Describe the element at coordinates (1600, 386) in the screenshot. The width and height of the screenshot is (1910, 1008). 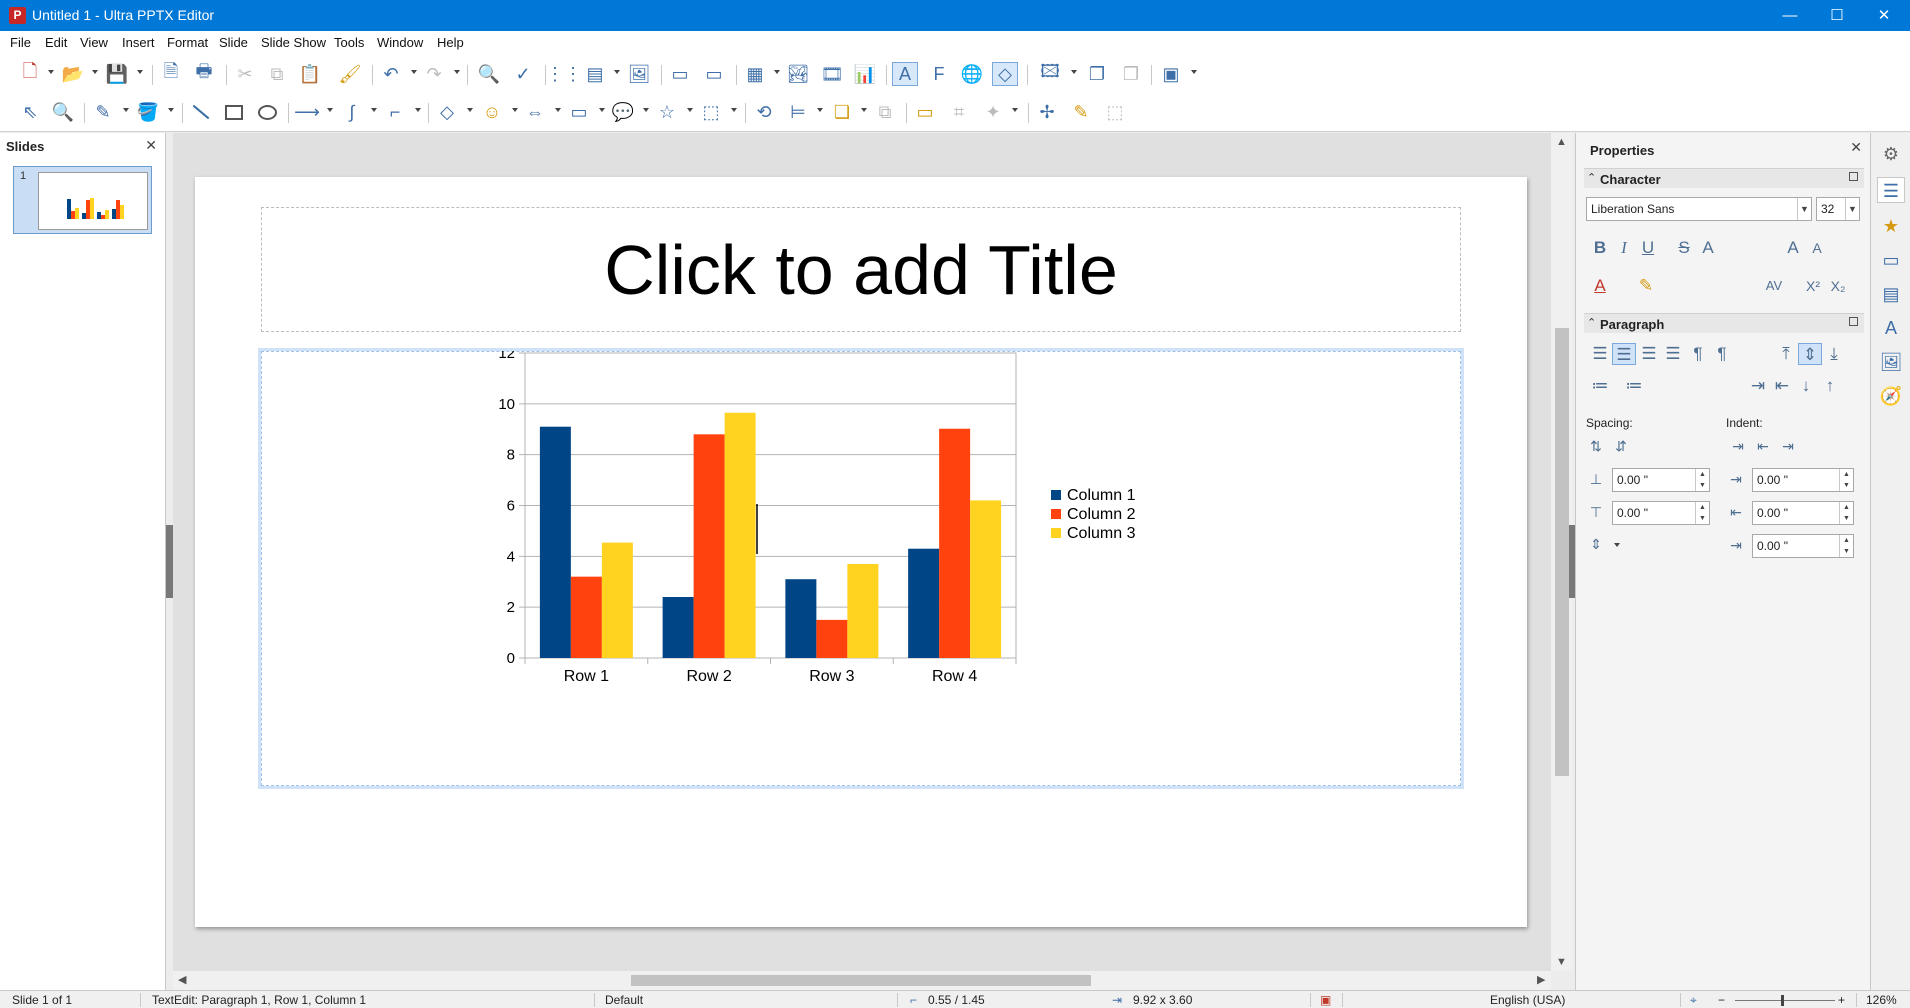
I see `unordered-list-icon: ≔` at that location.